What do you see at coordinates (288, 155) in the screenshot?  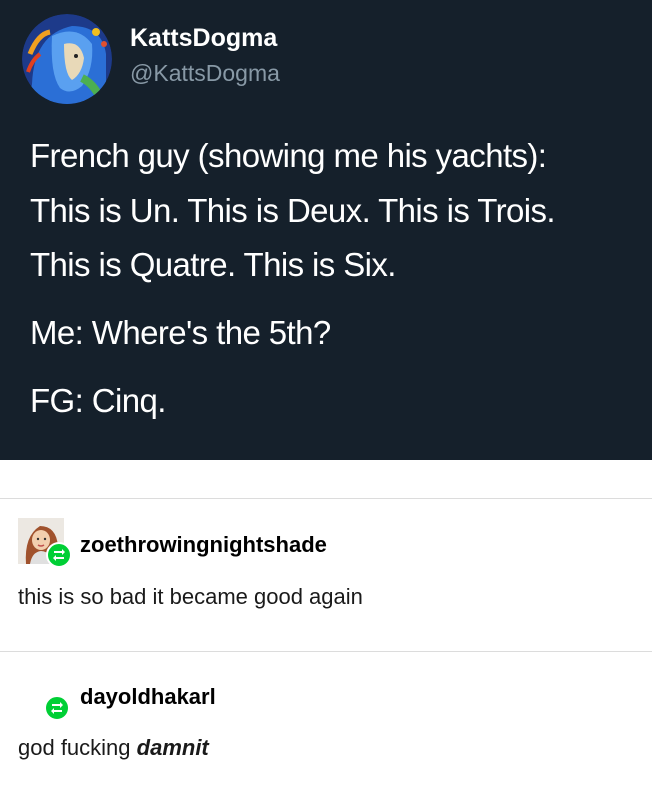 I see `tweet-text-line: French guy (showing me his yachts):` at bounding box center [288, 155].